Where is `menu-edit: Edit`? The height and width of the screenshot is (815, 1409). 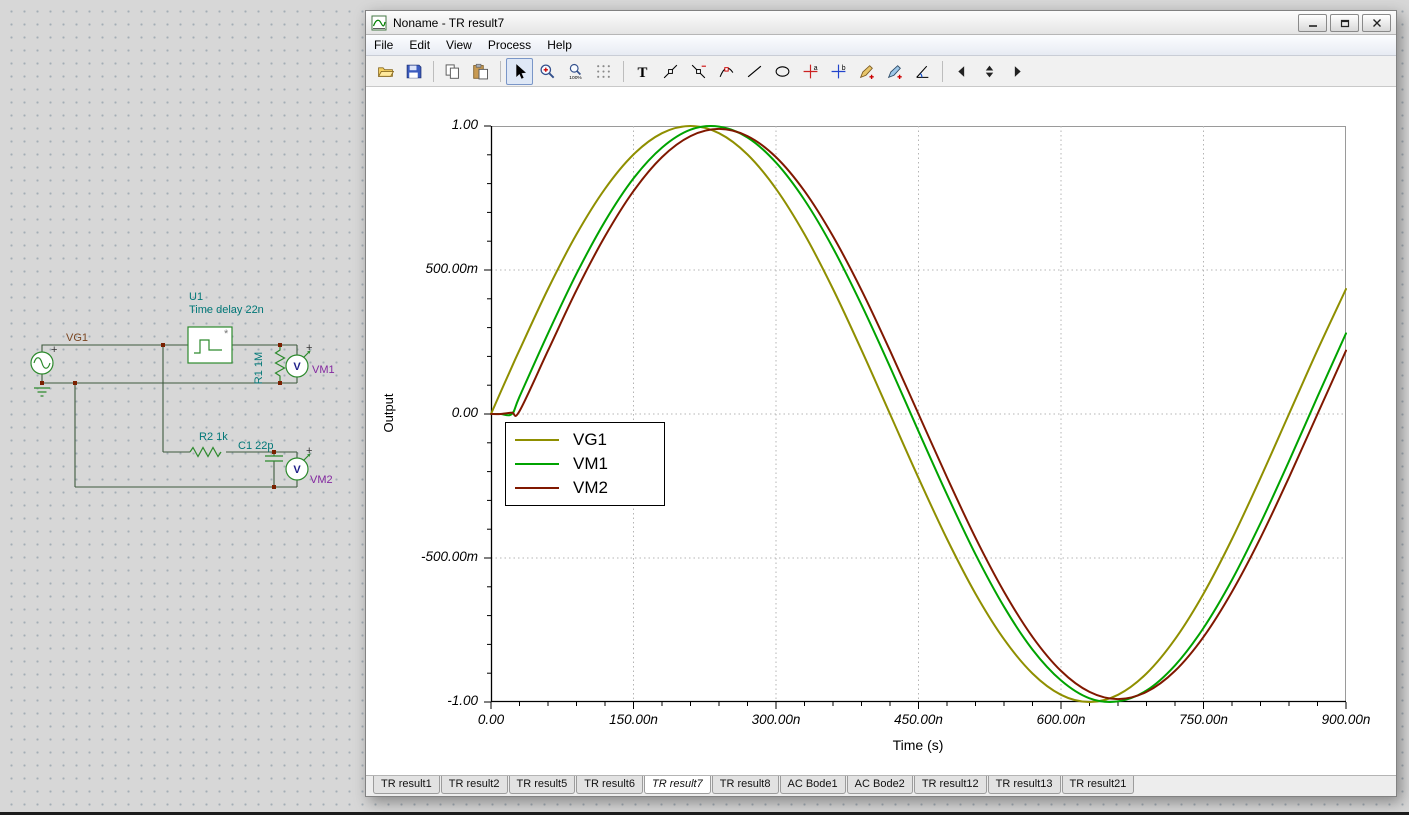 menu-edit: Edit is located at coordinates (419, 45).